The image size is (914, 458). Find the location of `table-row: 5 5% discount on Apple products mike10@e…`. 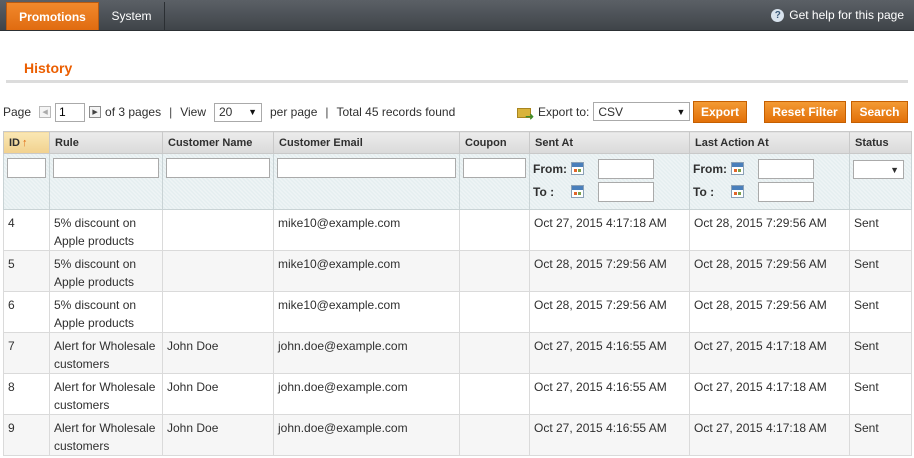

table-row: 5 5% discount on Apple products mike10@e… is located at coordinates (457, 271).